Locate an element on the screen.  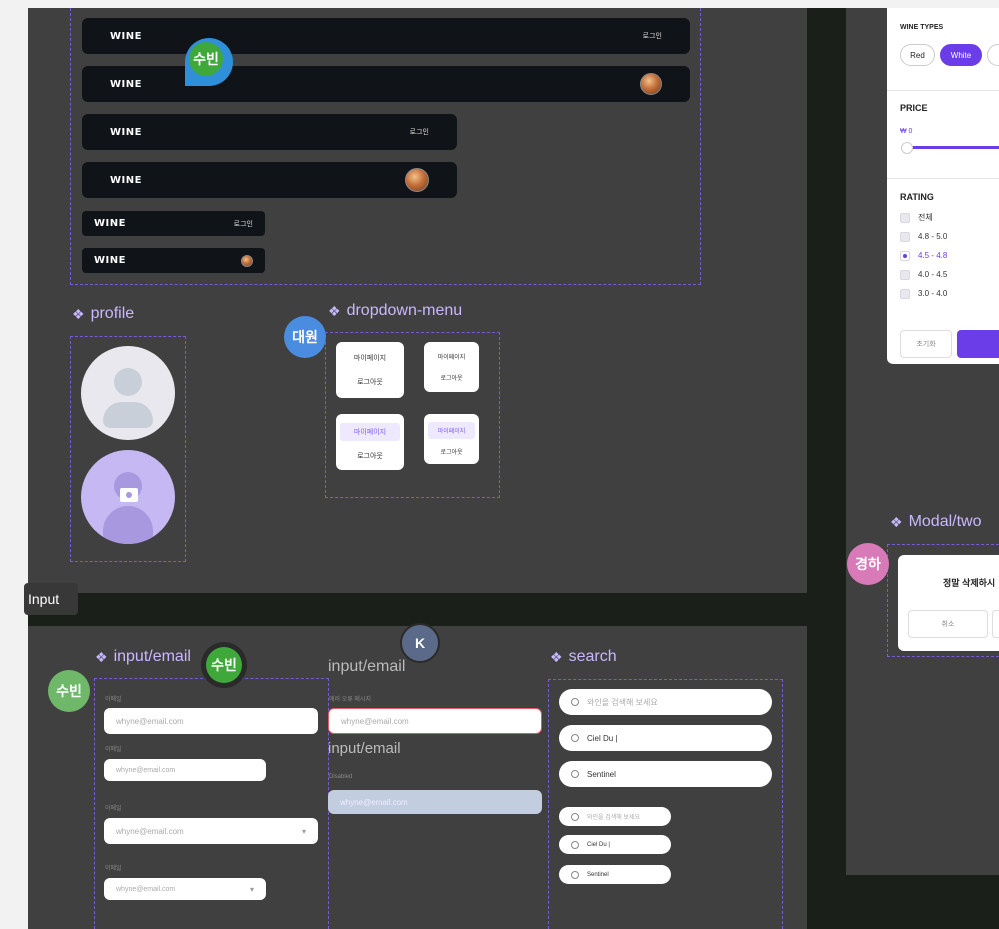
section-title-text: Modal/two is located at coordinates (945, 521).